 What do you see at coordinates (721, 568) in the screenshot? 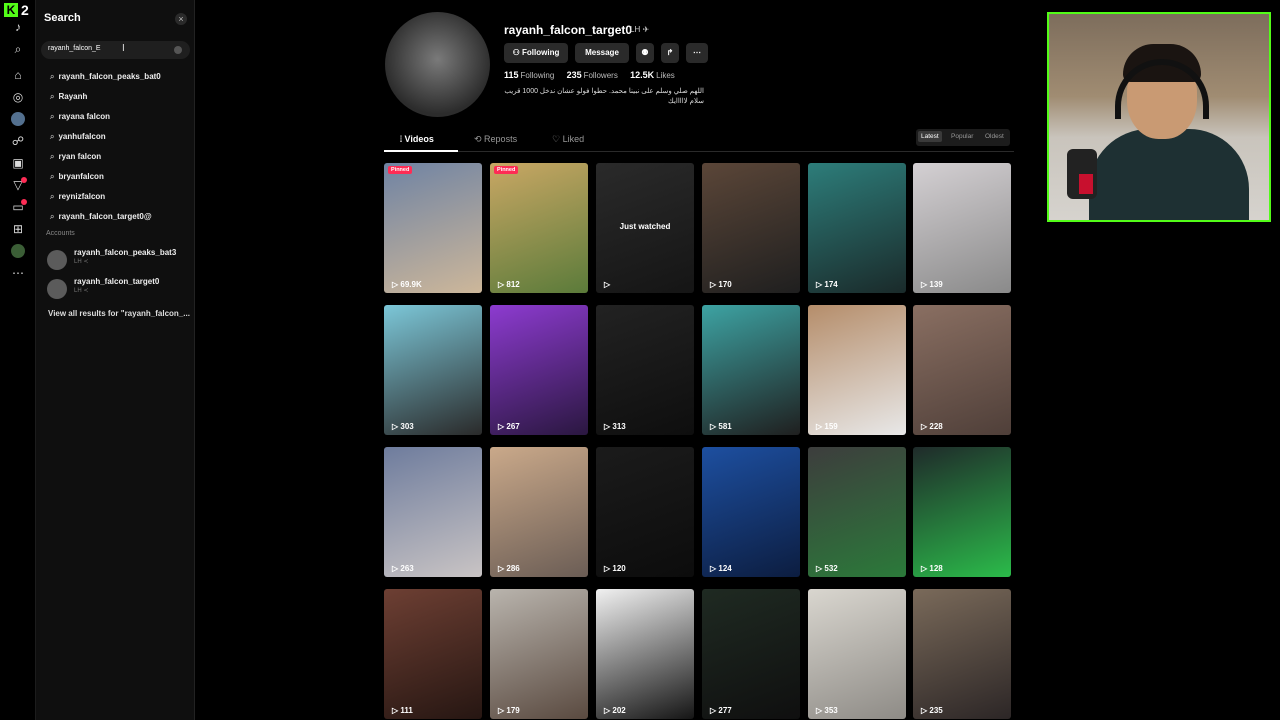
I see `view-count: ▷ 124` at bounding box center [721, 568].